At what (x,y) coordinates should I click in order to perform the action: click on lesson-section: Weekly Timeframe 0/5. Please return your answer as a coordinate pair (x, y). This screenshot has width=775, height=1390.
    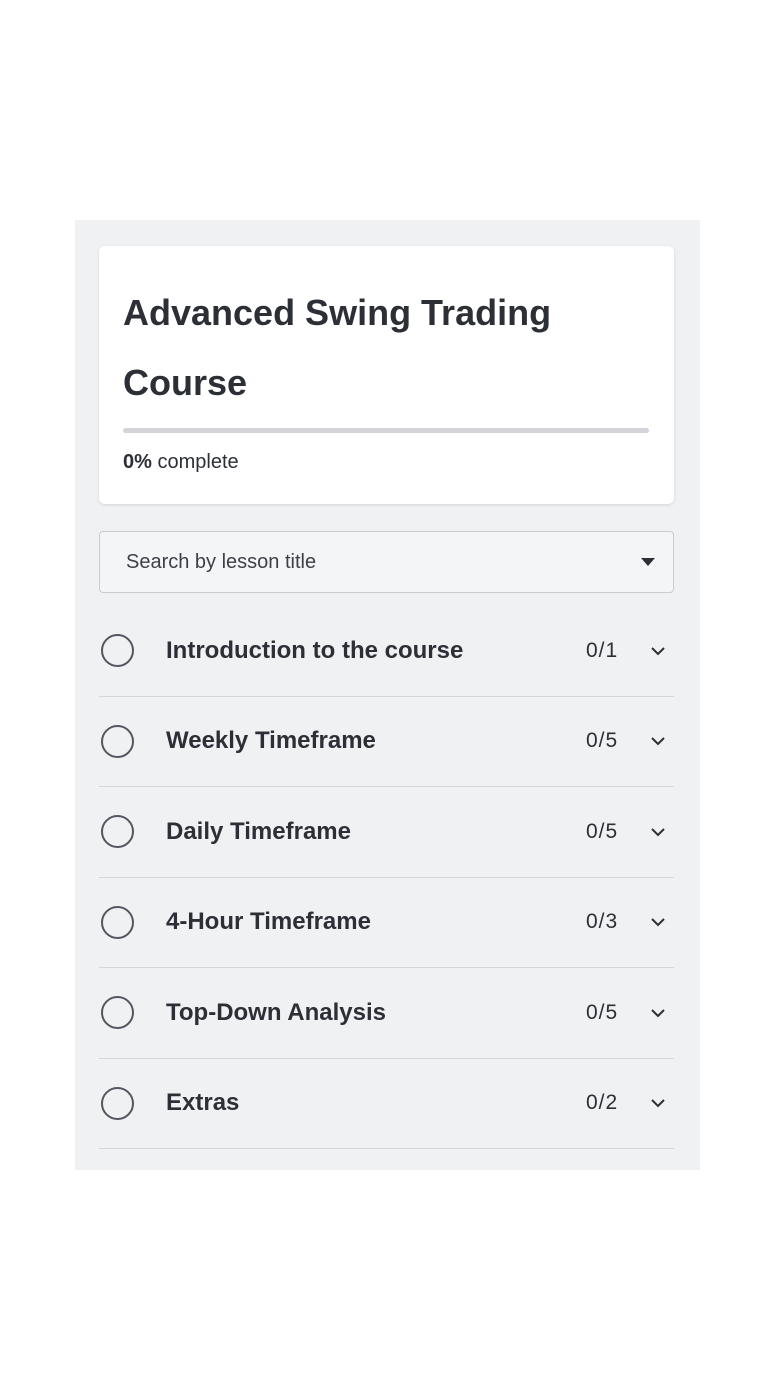
    Looking at the image, I should click on (386, 742).